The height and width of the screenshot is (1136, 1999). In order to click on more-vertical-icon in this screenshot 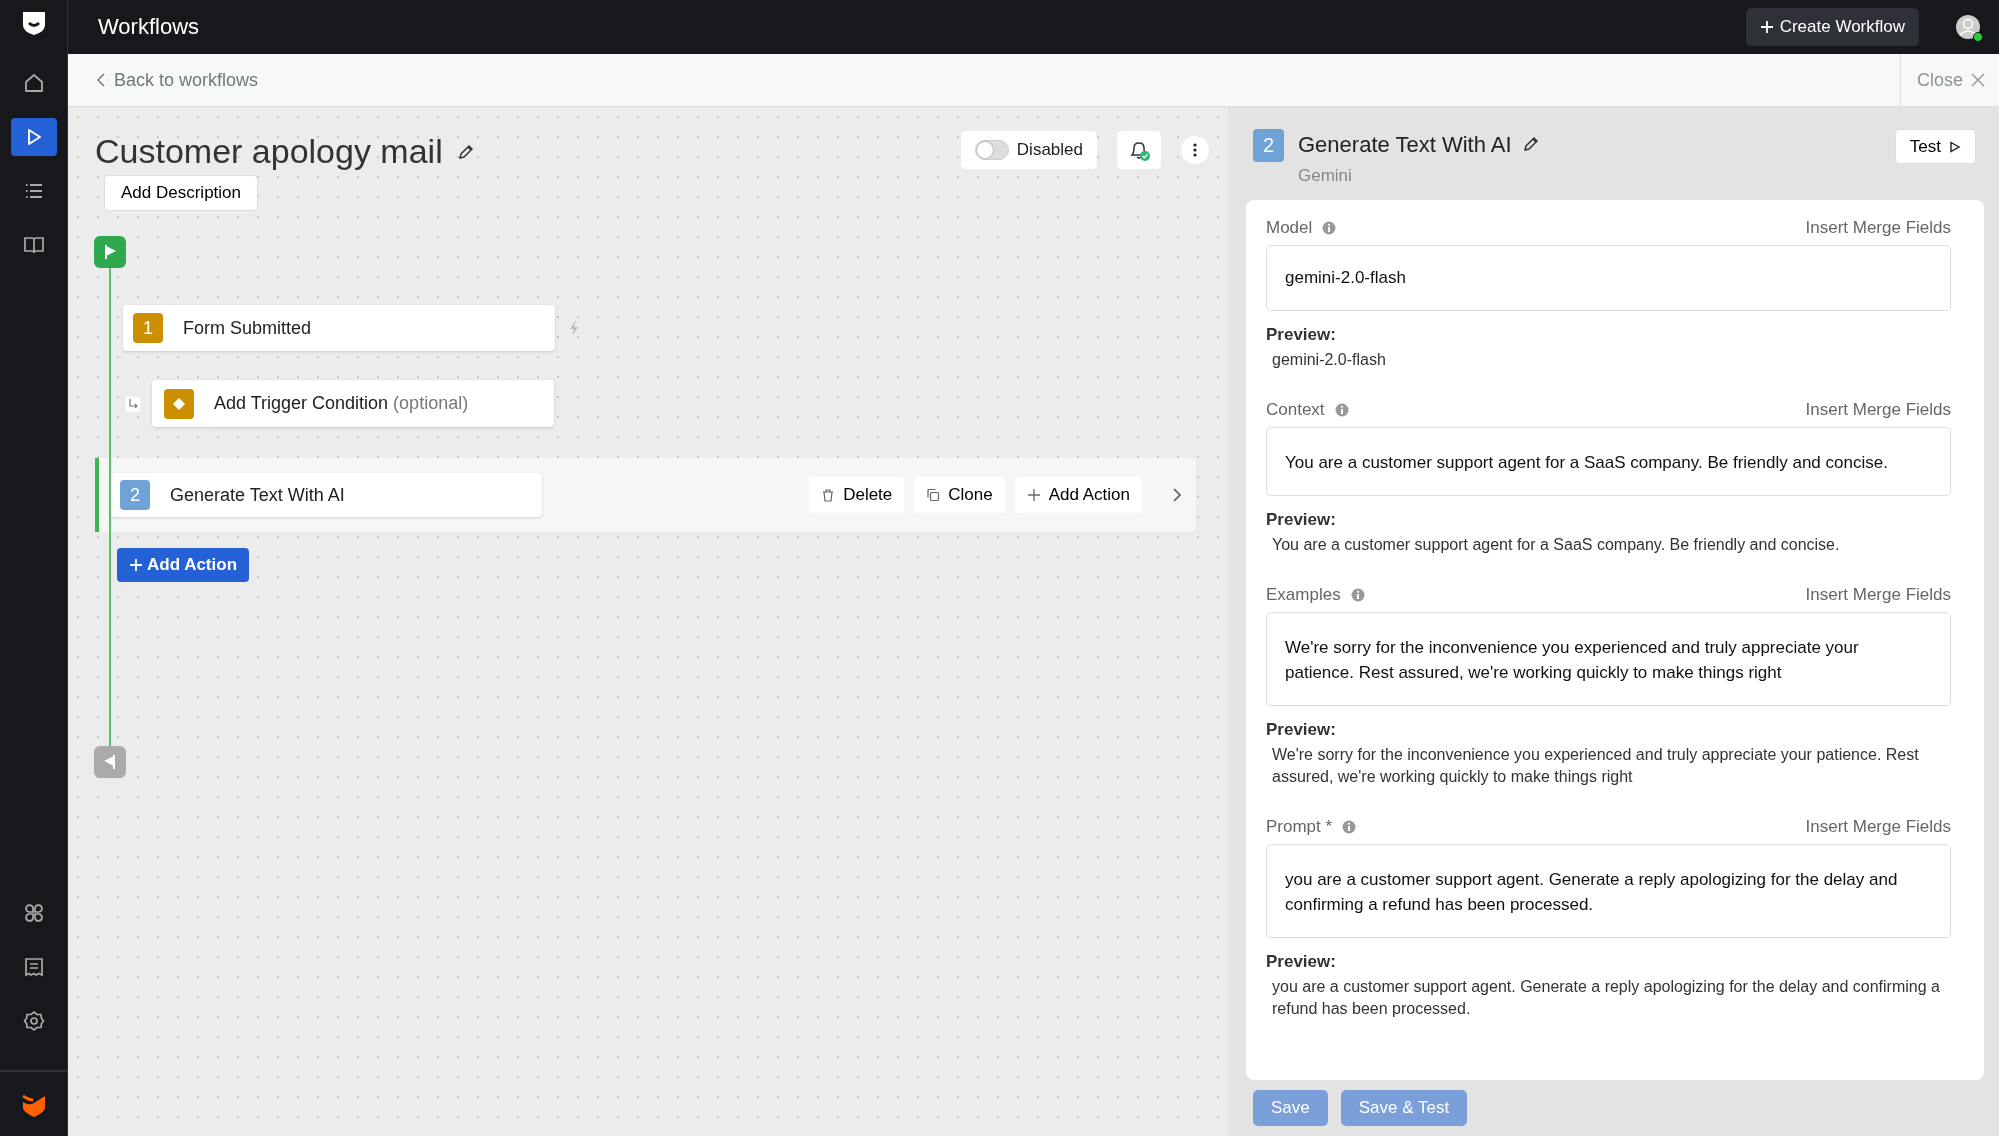, I will do `click(1195, 149)`.